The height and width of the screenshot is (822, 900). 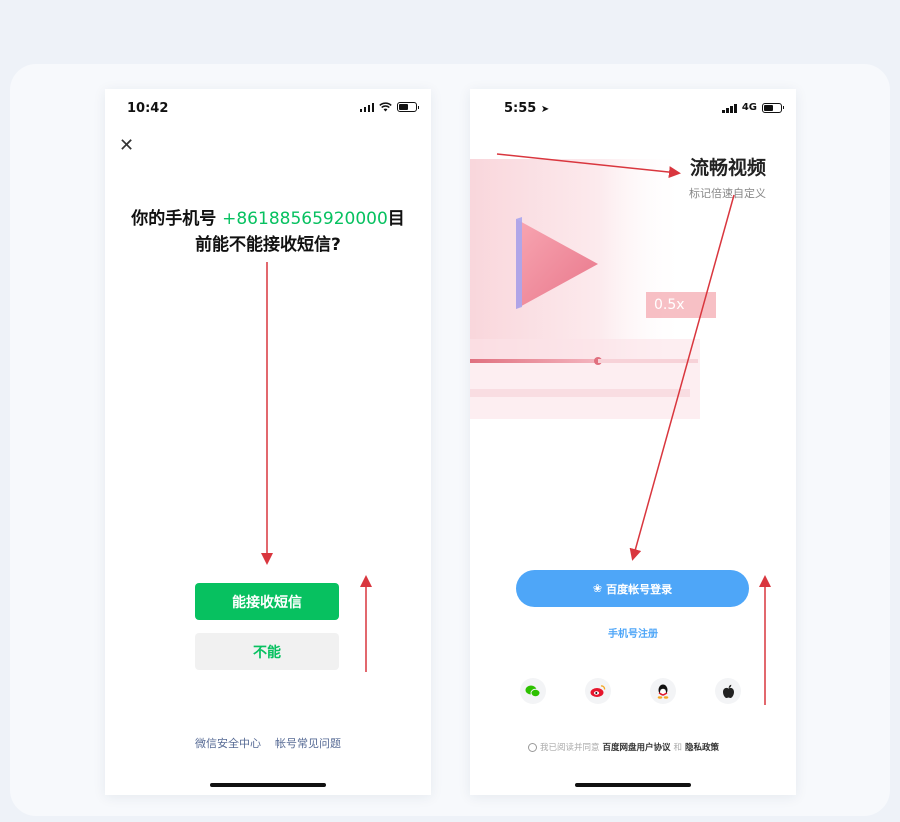 I want to click on phone-register-link: 手机号注册, so click(x=633, y=632).